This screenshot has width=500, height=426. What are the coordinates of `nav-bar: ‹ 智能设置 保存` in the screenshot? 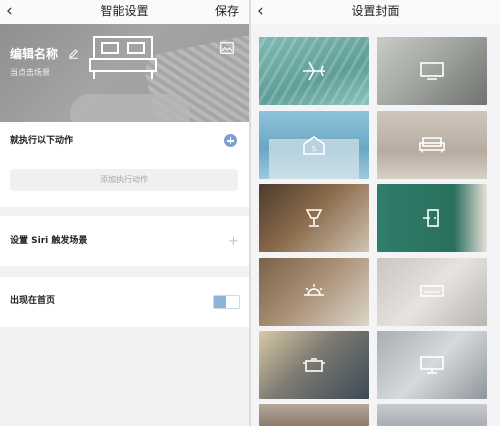 It's located at (124, 12).